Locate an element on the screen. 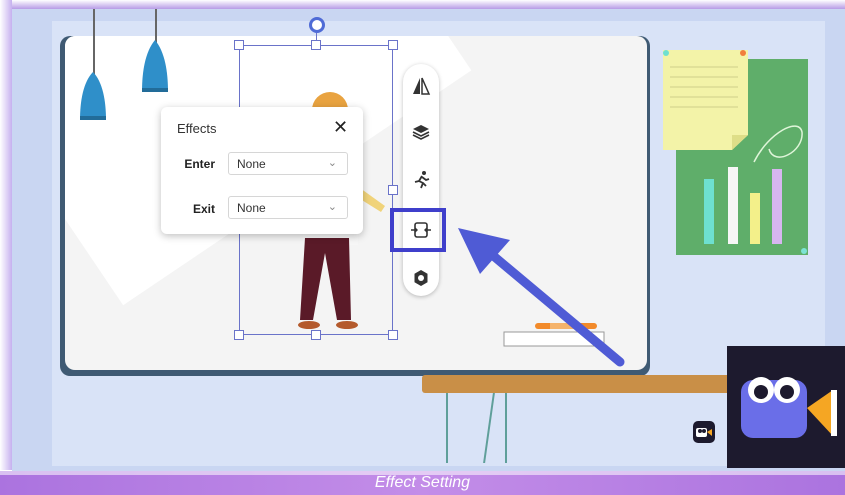  caption-text: Effect Setting is located at coordinates (422, 482).